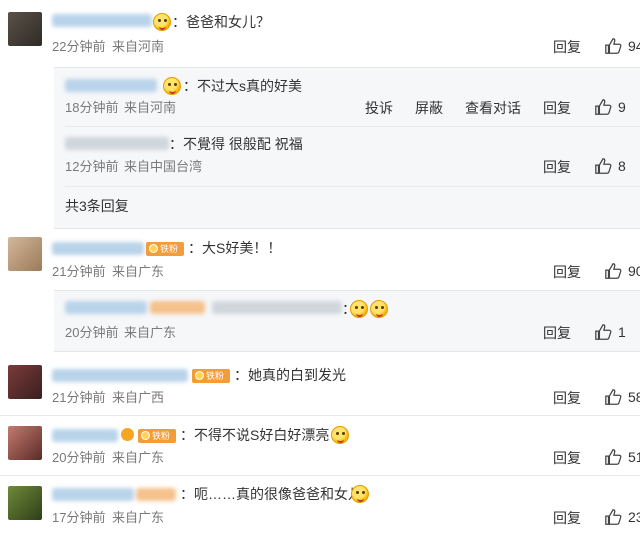 The height and width of the screenshot is (542, 640). Describe the element at coordinates (138, 397) in the screenshot. I see `comment-location: 来自广西` at that location.